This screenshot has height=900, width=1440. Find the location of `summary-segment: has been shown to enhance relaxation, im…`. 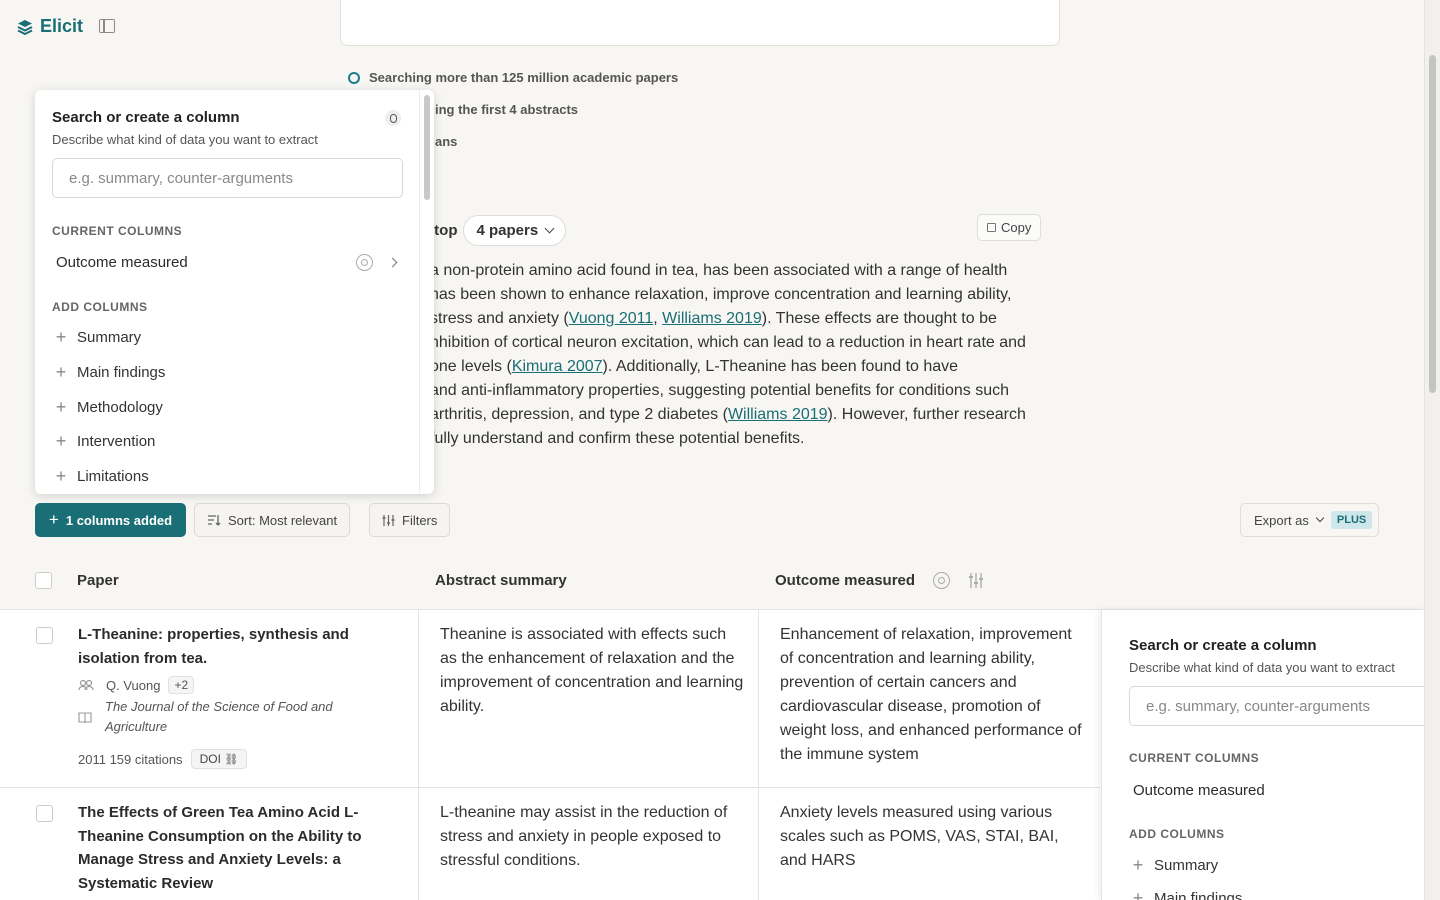

summary-segment: has been shown to enhance relaxation, im… is located at coordinates (721, 294).